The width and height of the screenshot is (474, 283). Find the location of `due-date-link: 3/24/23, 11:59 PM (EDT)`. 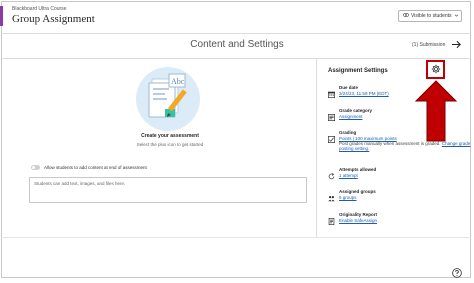

due-date-link: 3/24/23, 11:59 PM (EDT) is located at coordinates (364, 94).